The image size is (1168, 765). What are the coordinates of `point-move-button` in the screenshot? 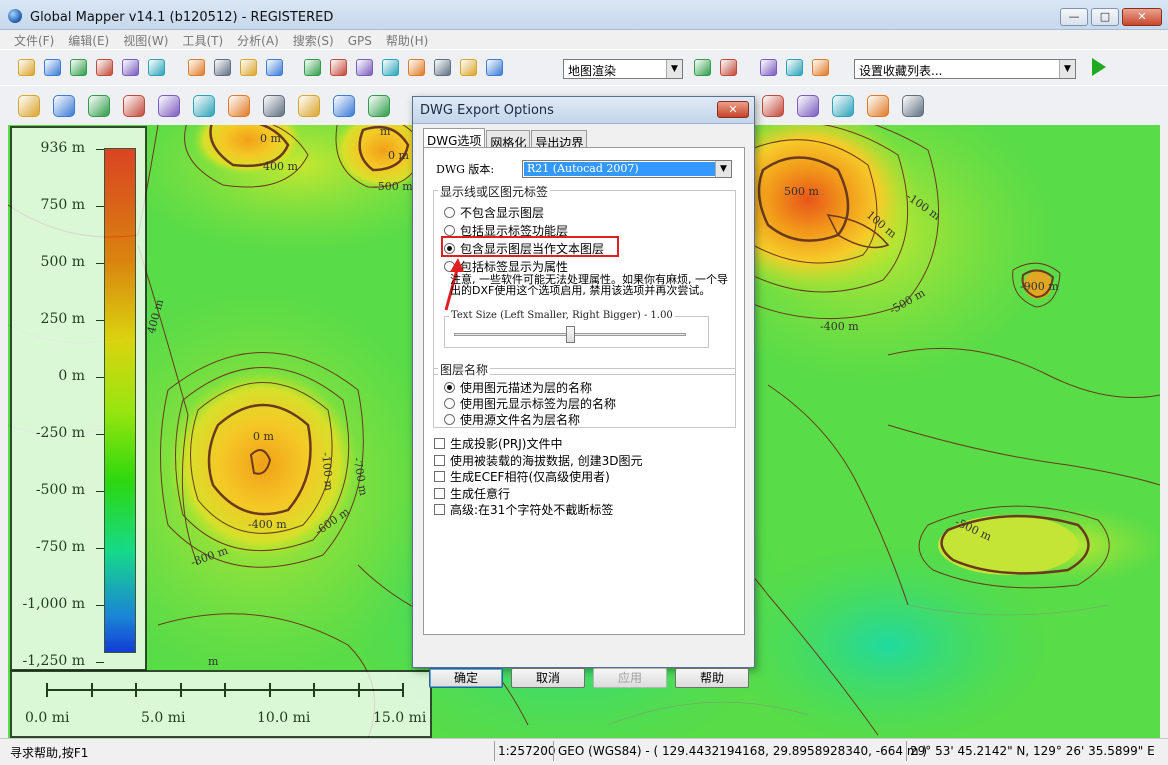 It's located at (309, 106).